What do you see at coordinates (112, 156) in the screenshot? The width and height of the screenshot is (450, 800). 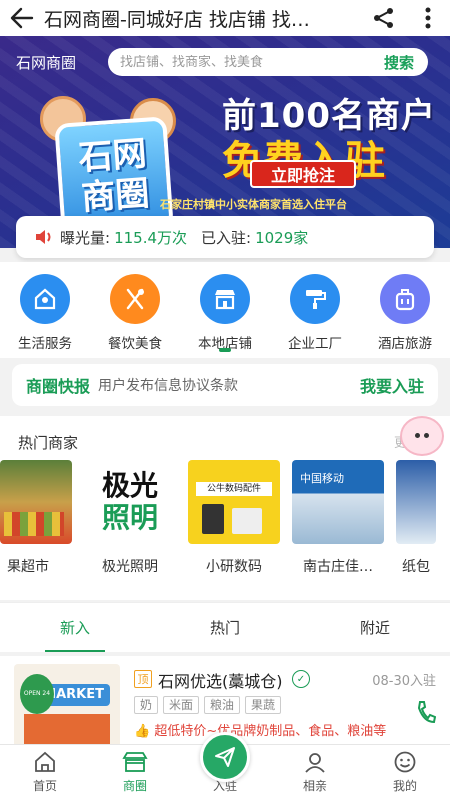 I see `logo-text-line1: 石网` at bounding box center [112, 156].